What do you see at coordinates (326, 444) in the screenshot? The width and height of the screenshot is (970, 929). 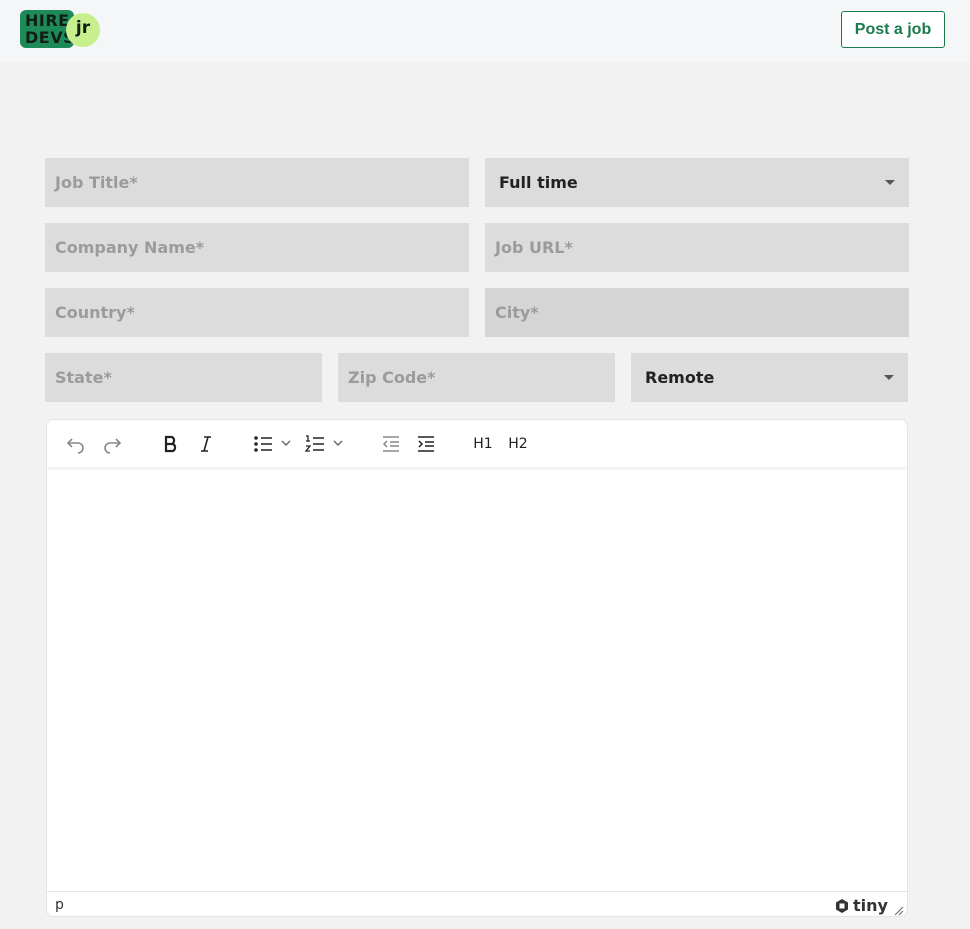 I see `numbered-list-icon` at bounding box center [326, 444].